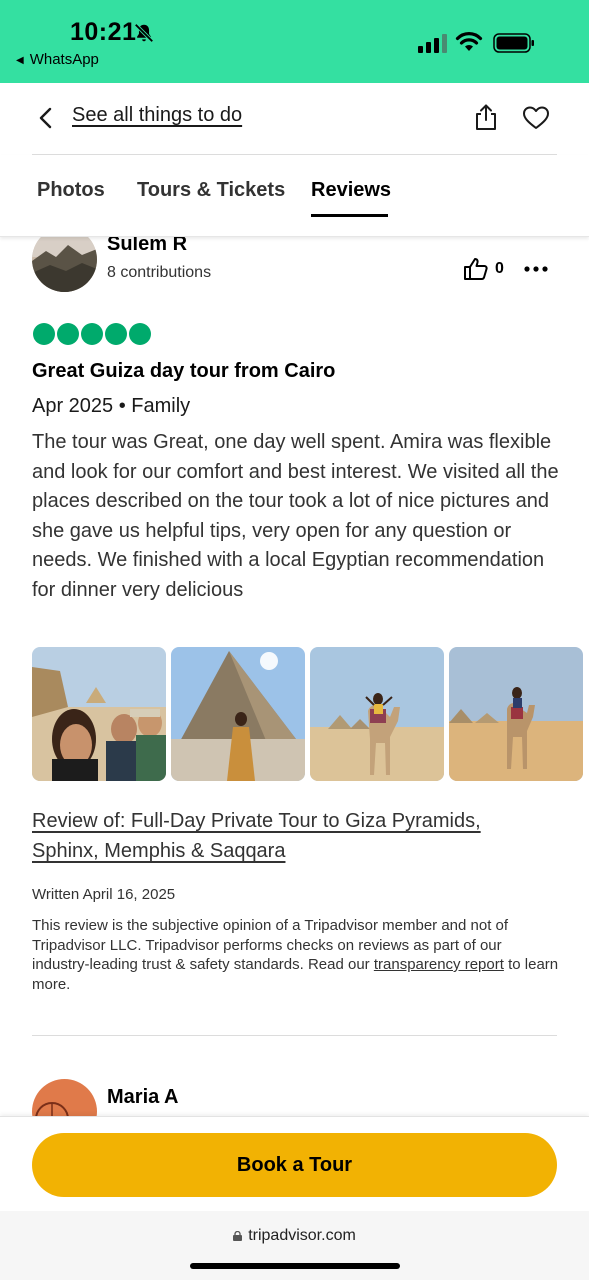 The height and width of the screenshot is (1280, 589). What do you see at coordinates (211, 190) in the screenshot?
I see `tab-tours-tickets: Tours & Tickets` at bounding box center [211, 190].